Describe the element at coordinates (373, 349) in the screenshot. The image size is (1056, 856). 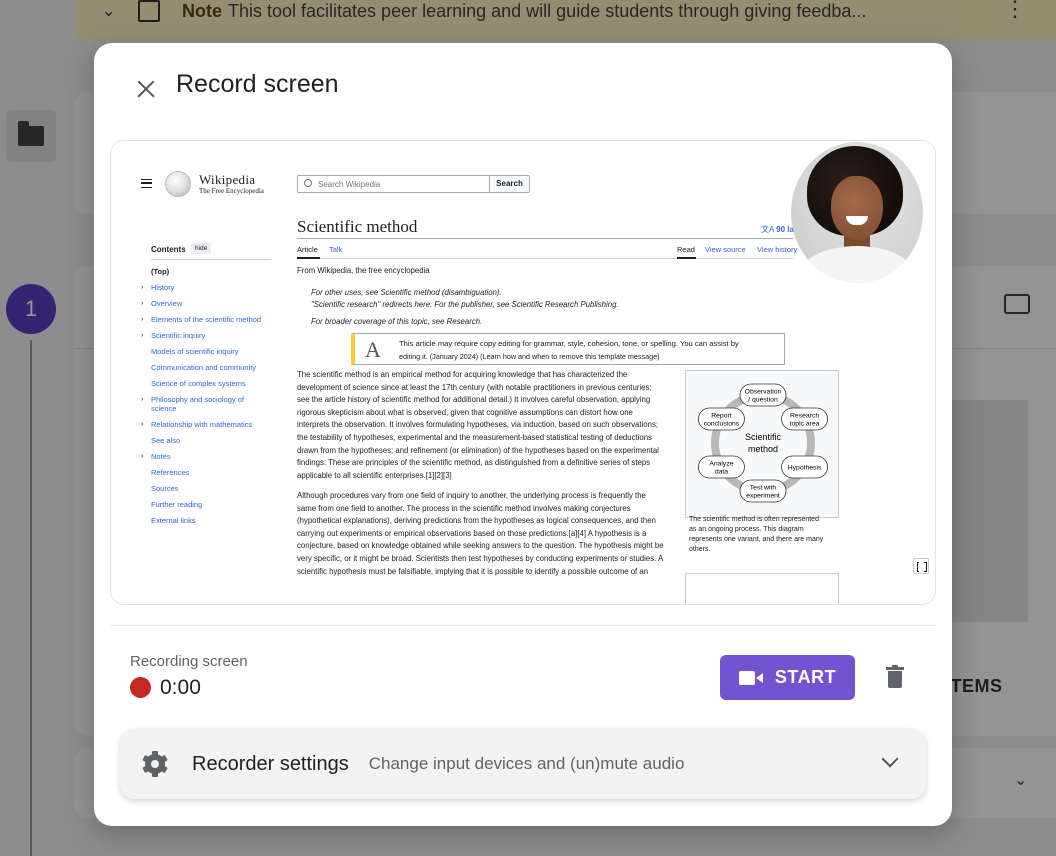
I see `notice-icon: A` at that location.